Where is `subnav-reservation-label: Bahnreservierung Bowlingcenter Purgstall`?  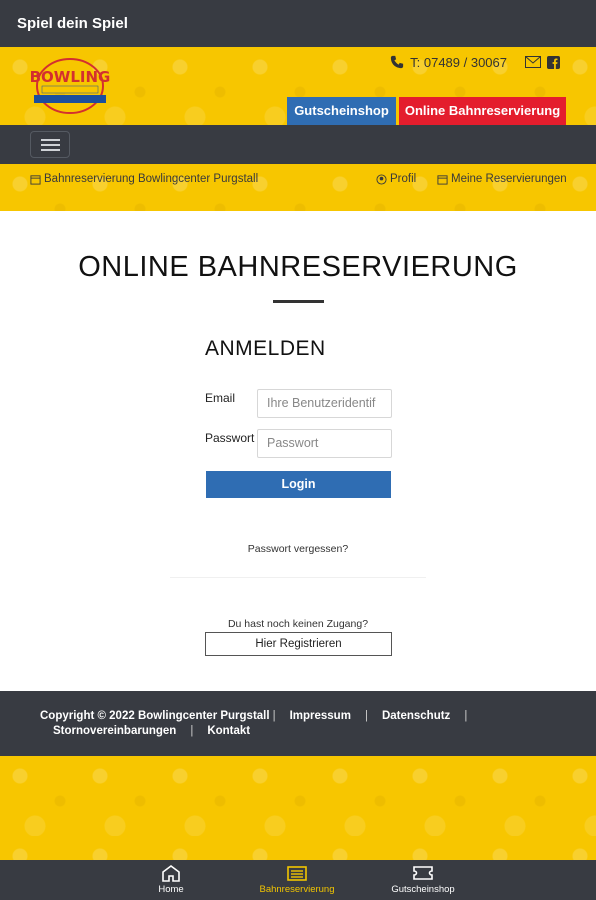 subnav-reservation-label: Bahnreservierung Bowlingcenter Purgstall is located at coordinates (151, 179).